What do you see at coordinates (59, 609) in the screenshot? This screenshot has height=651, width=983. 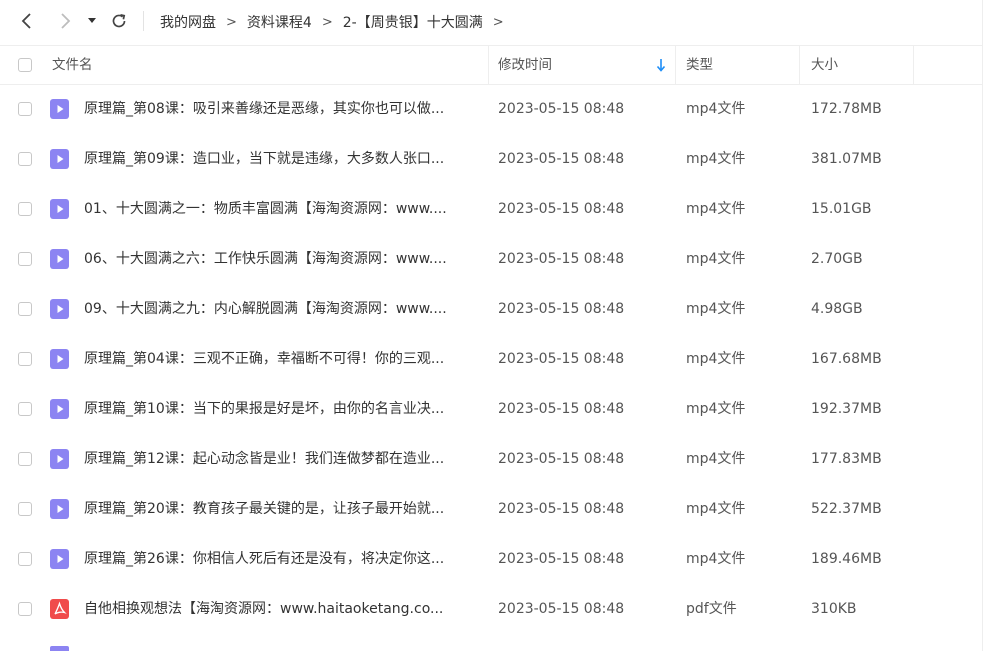 I see `pdf-file-icon` at bounding box center [59, 609].